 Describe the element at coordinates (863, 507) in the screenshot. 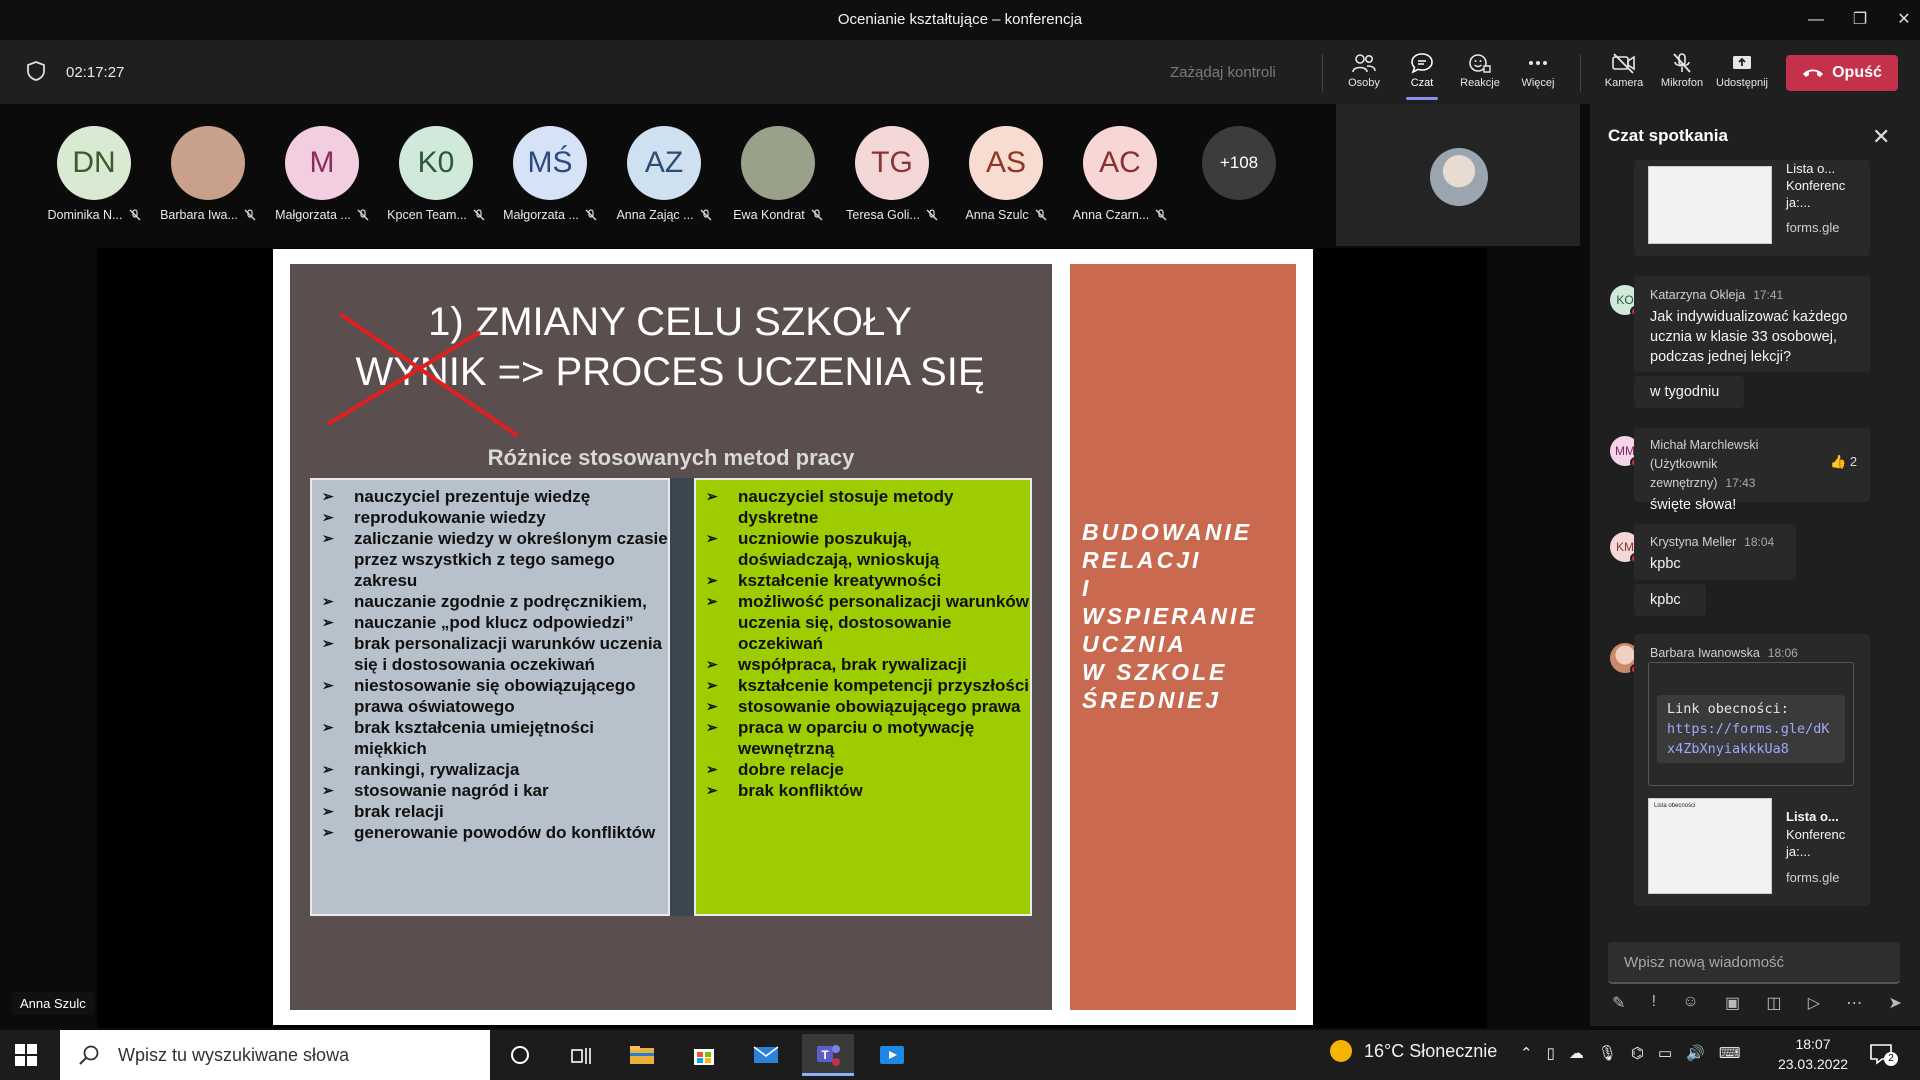

I see `bullet-item: nauczyciel stosuje metody dyskretne` at that location.